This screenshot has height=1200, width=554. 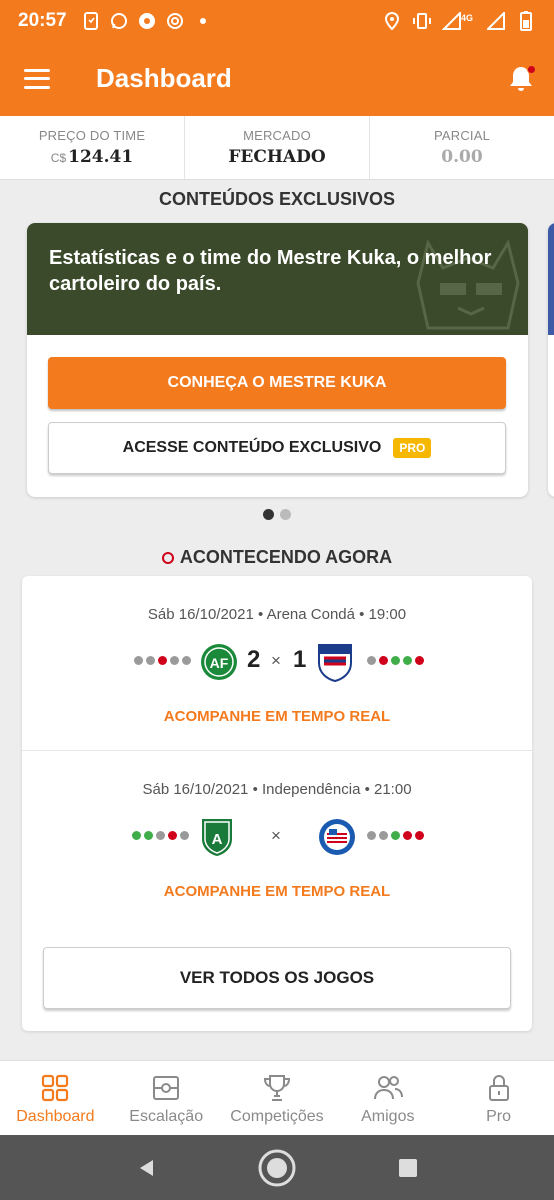 I want to click on exclusive-section-title: CONTEÚDOS EXCLUSIVOS, so click(x=277, y=199).